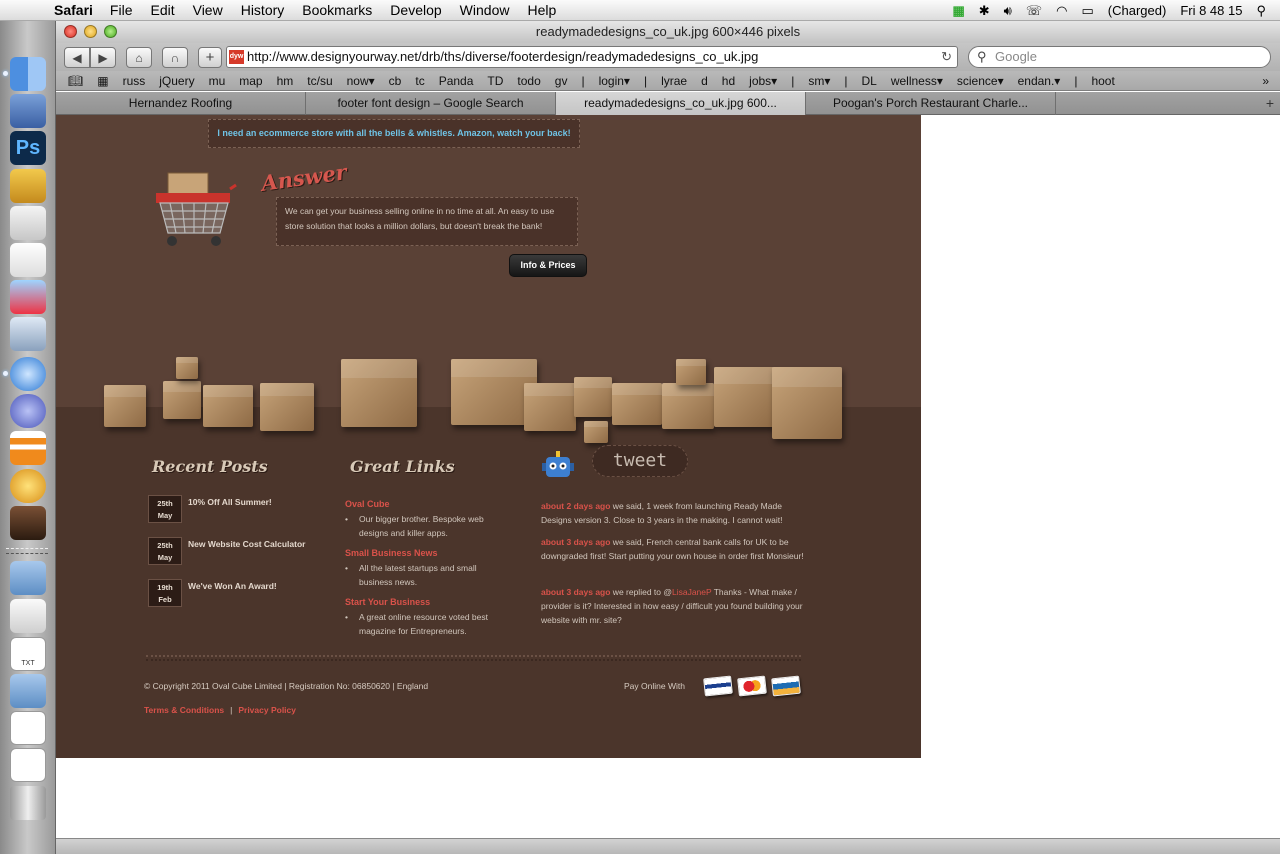 The height and width of the screenshot is (854, 1280). Describe the element at coordinates (28, 765) in the screenshot. I see `document-stack-icon` at that location.